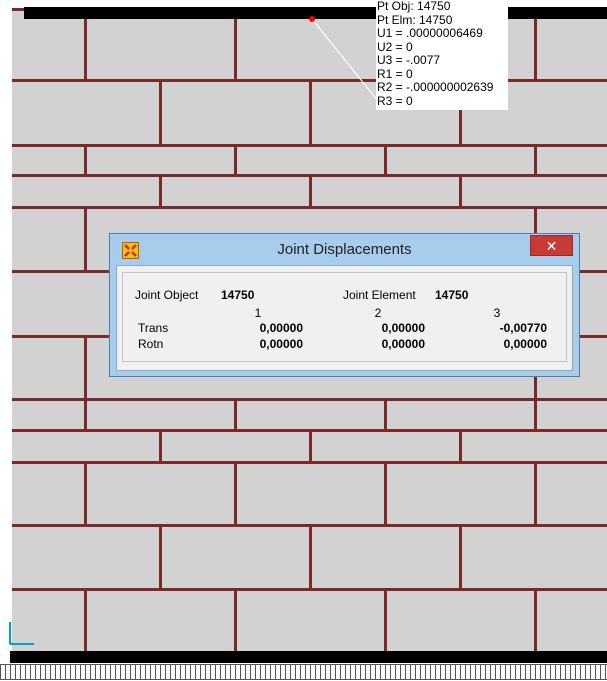 Image resolution: width=607 pixels, height=681 pixels. I want to click on column-header-2: 2, so click(378, 313).